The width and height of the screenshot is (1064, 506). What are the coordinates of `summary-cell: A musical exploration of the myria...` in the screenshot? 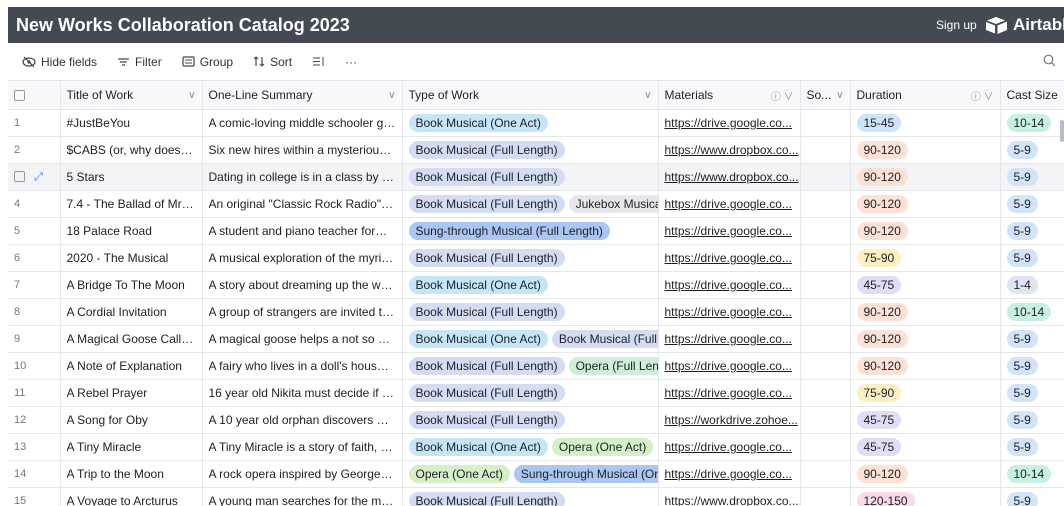 It's located at (302, 258).